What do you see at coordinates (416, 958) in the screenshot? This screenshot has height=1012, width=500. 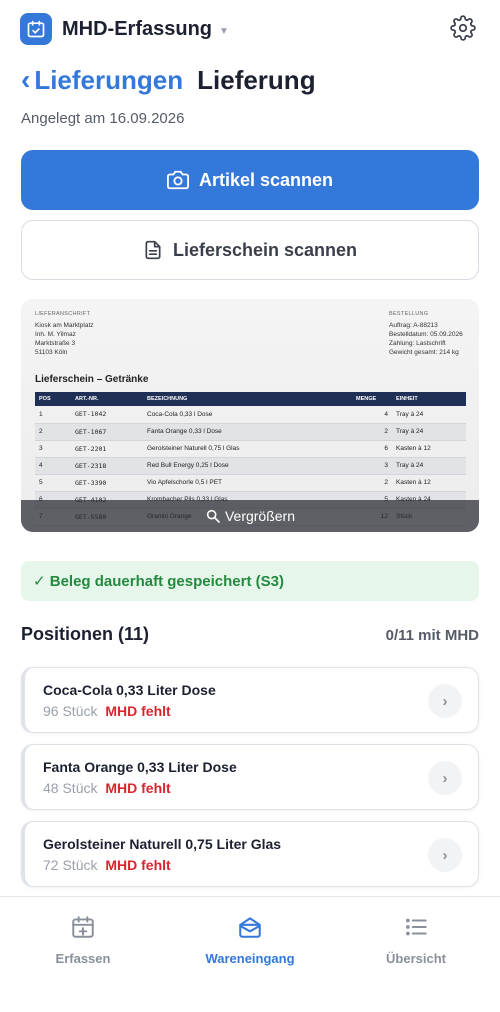 I see `nav-label: Übersicht` at bounding box center [416, 958].